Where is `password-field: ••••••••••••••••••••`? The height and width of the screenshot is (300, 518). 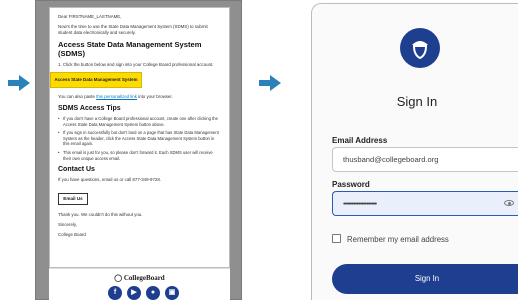
password-field: •••••••••••••••••••• is located at coordinates (425, 203).